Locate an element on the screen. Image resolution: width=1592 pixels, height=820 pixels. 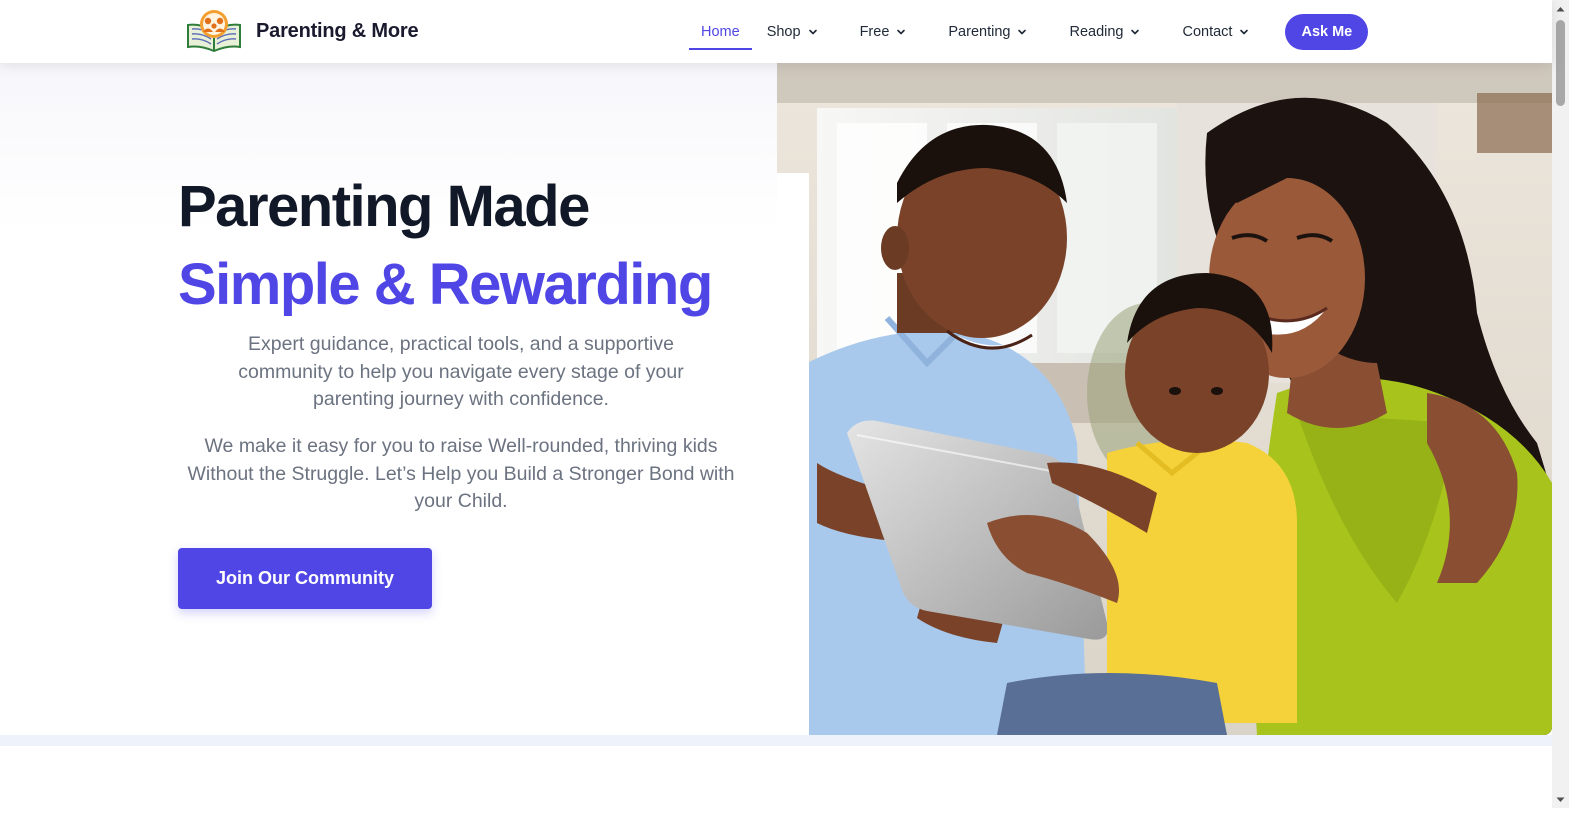
photo-notch is located at coordinates (793, 454).